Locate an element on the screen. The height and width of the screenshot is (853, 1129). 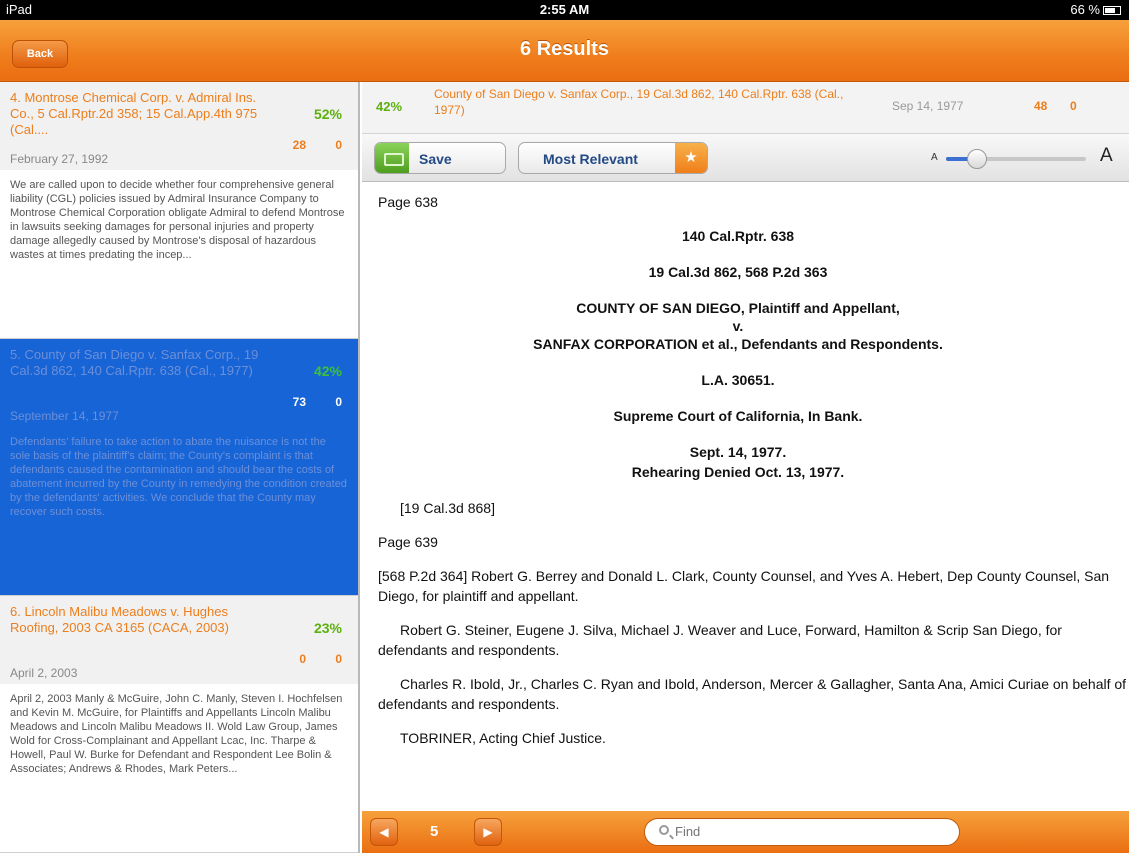
court-name: Supreme Court of California, In Bank. is located at coordinates (738, 416).